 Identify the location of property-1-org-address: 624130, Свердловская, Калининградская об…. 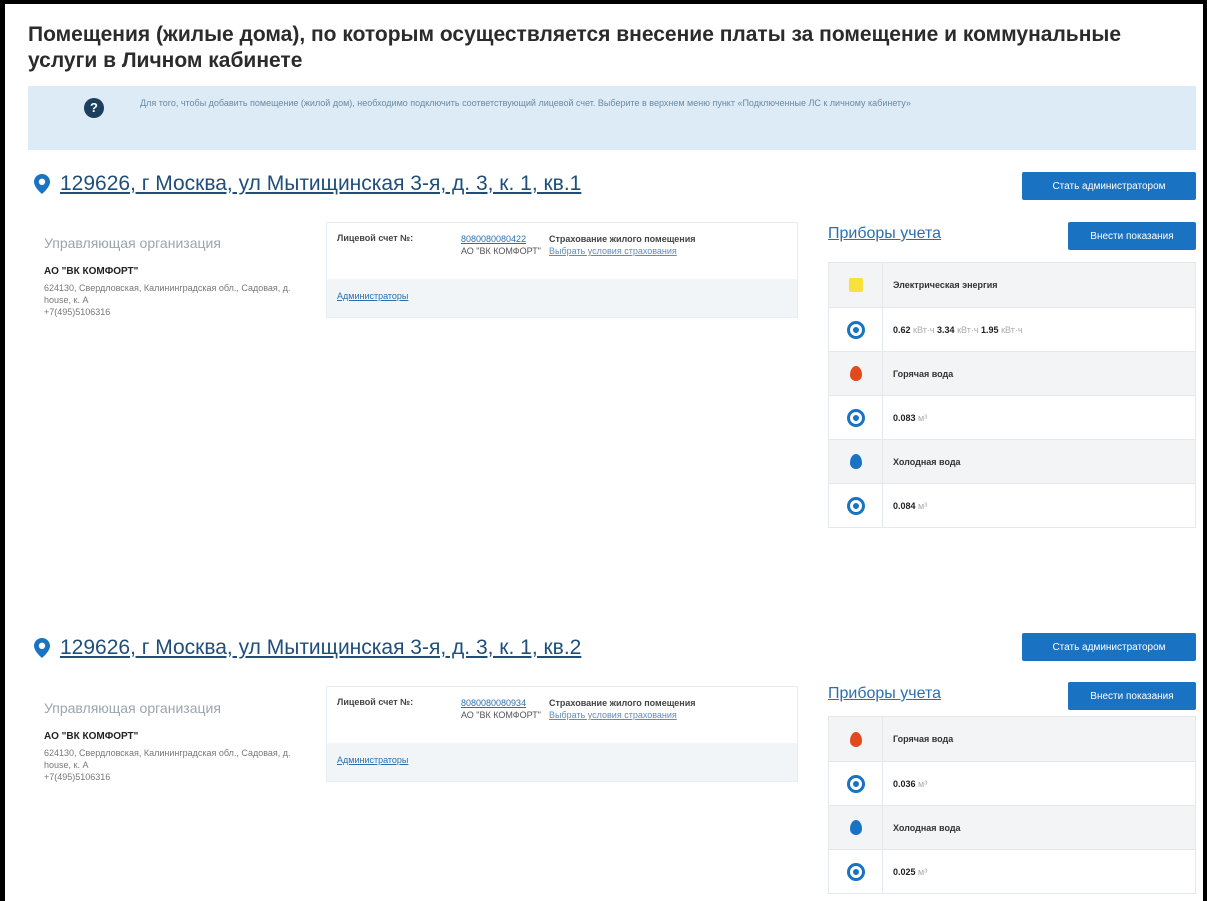
(174, 300).